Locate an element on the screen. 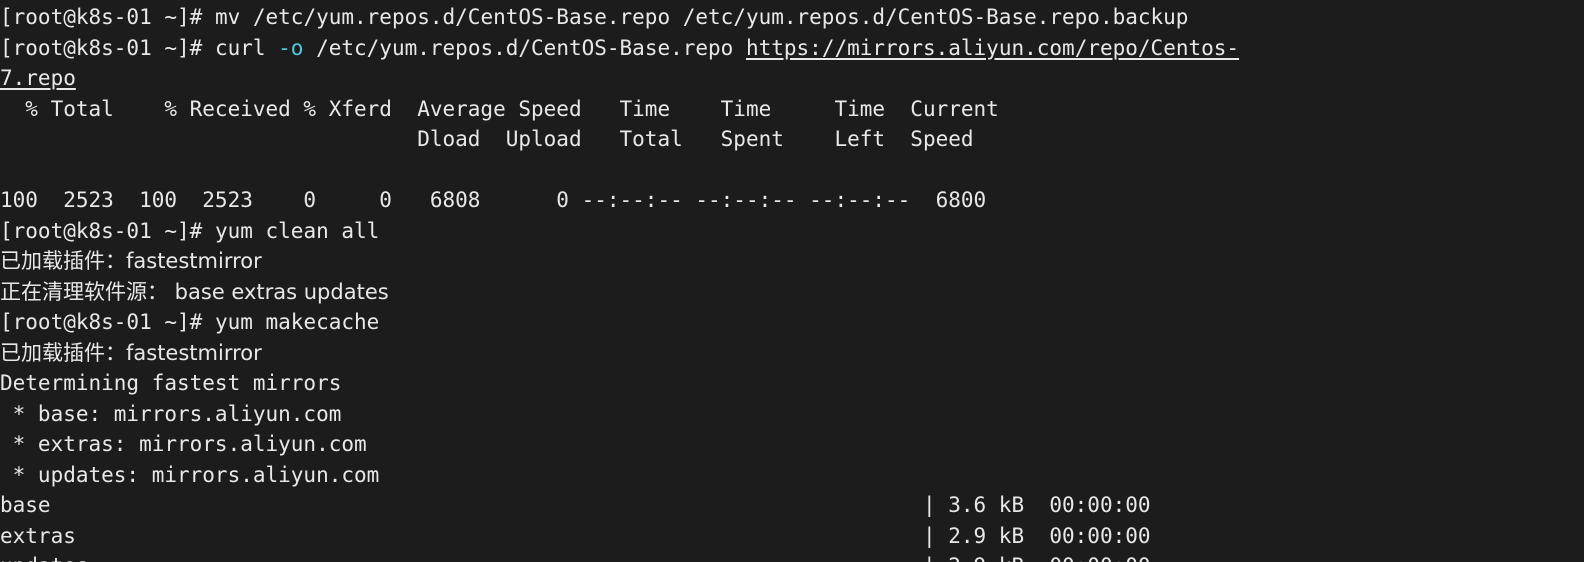  repo-url-link-continued: 7.repo is located at coordinates (38, 78).